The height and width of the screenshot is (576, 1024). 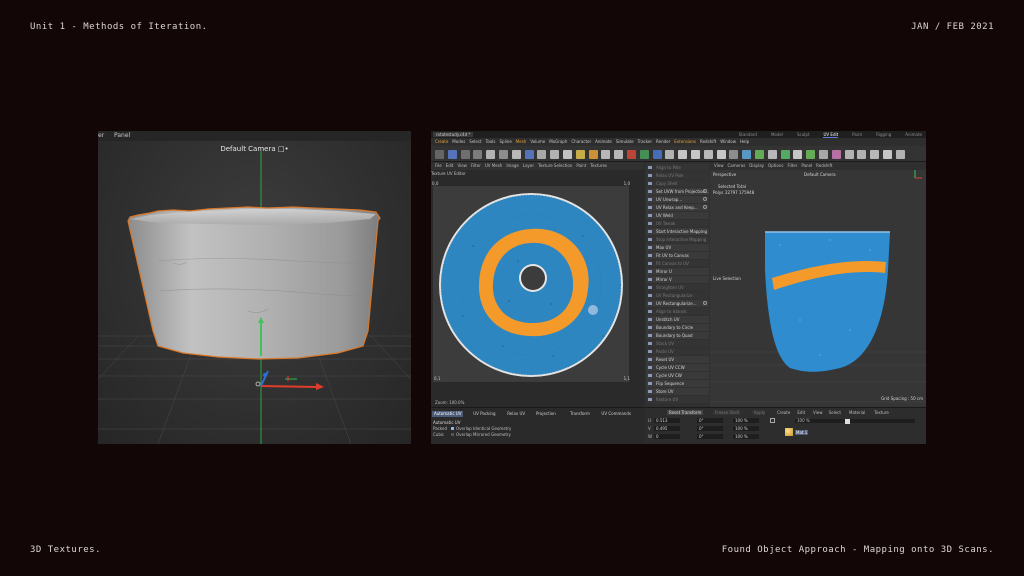 I want to click on overlap-mirrored-checkbox: Overlap Mirrored Geometry, so click(x=481, y=434).